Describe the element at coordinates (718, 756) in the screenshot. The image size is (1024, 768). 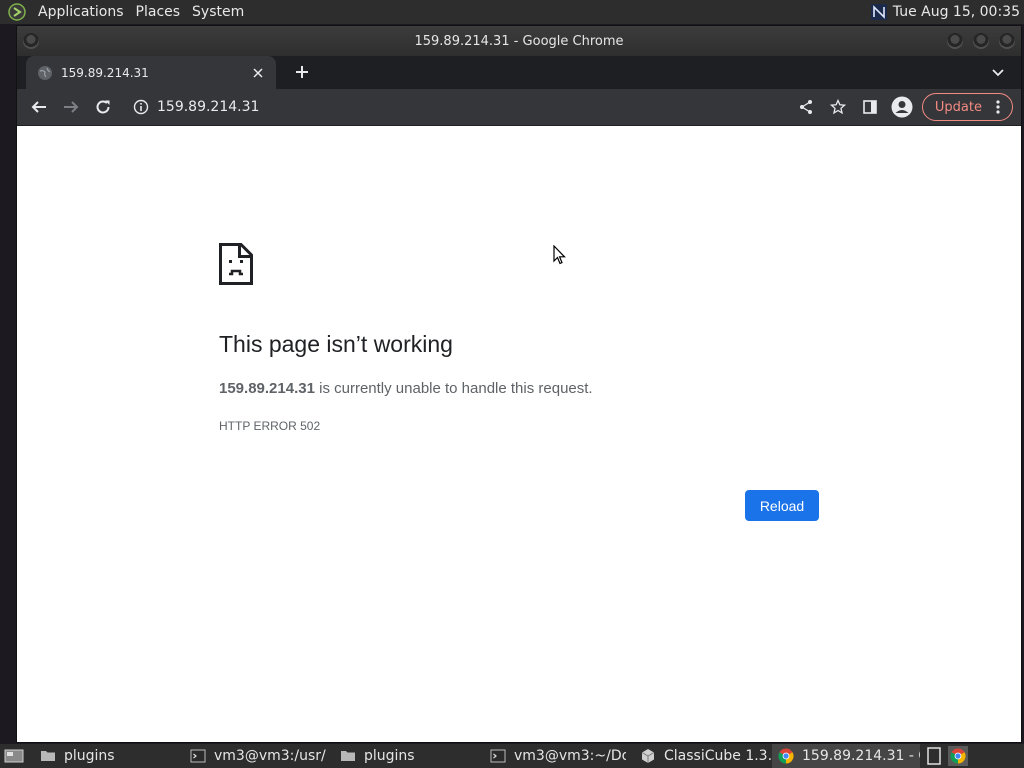
I see `taskbar-item-label: ClassiCube 1.3.5` at that location.